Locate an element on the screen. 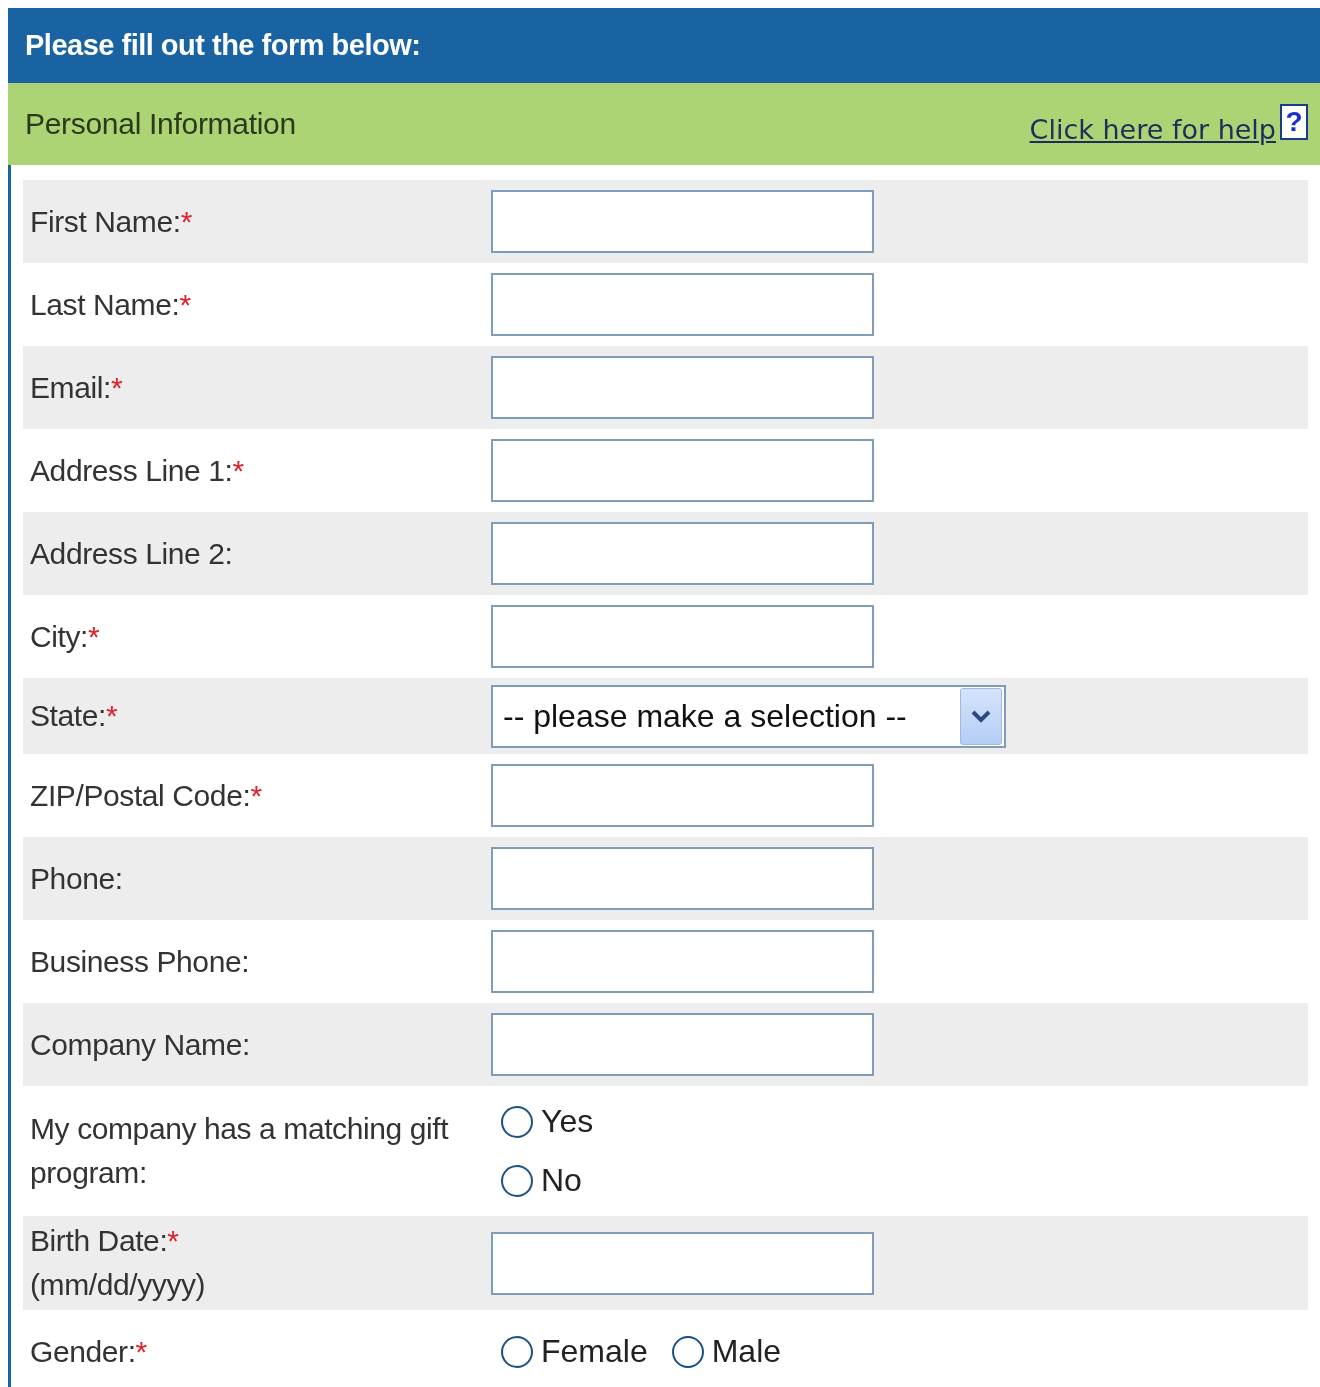  form-title: Please fill out the form below: is located at coordinates (223, 45).